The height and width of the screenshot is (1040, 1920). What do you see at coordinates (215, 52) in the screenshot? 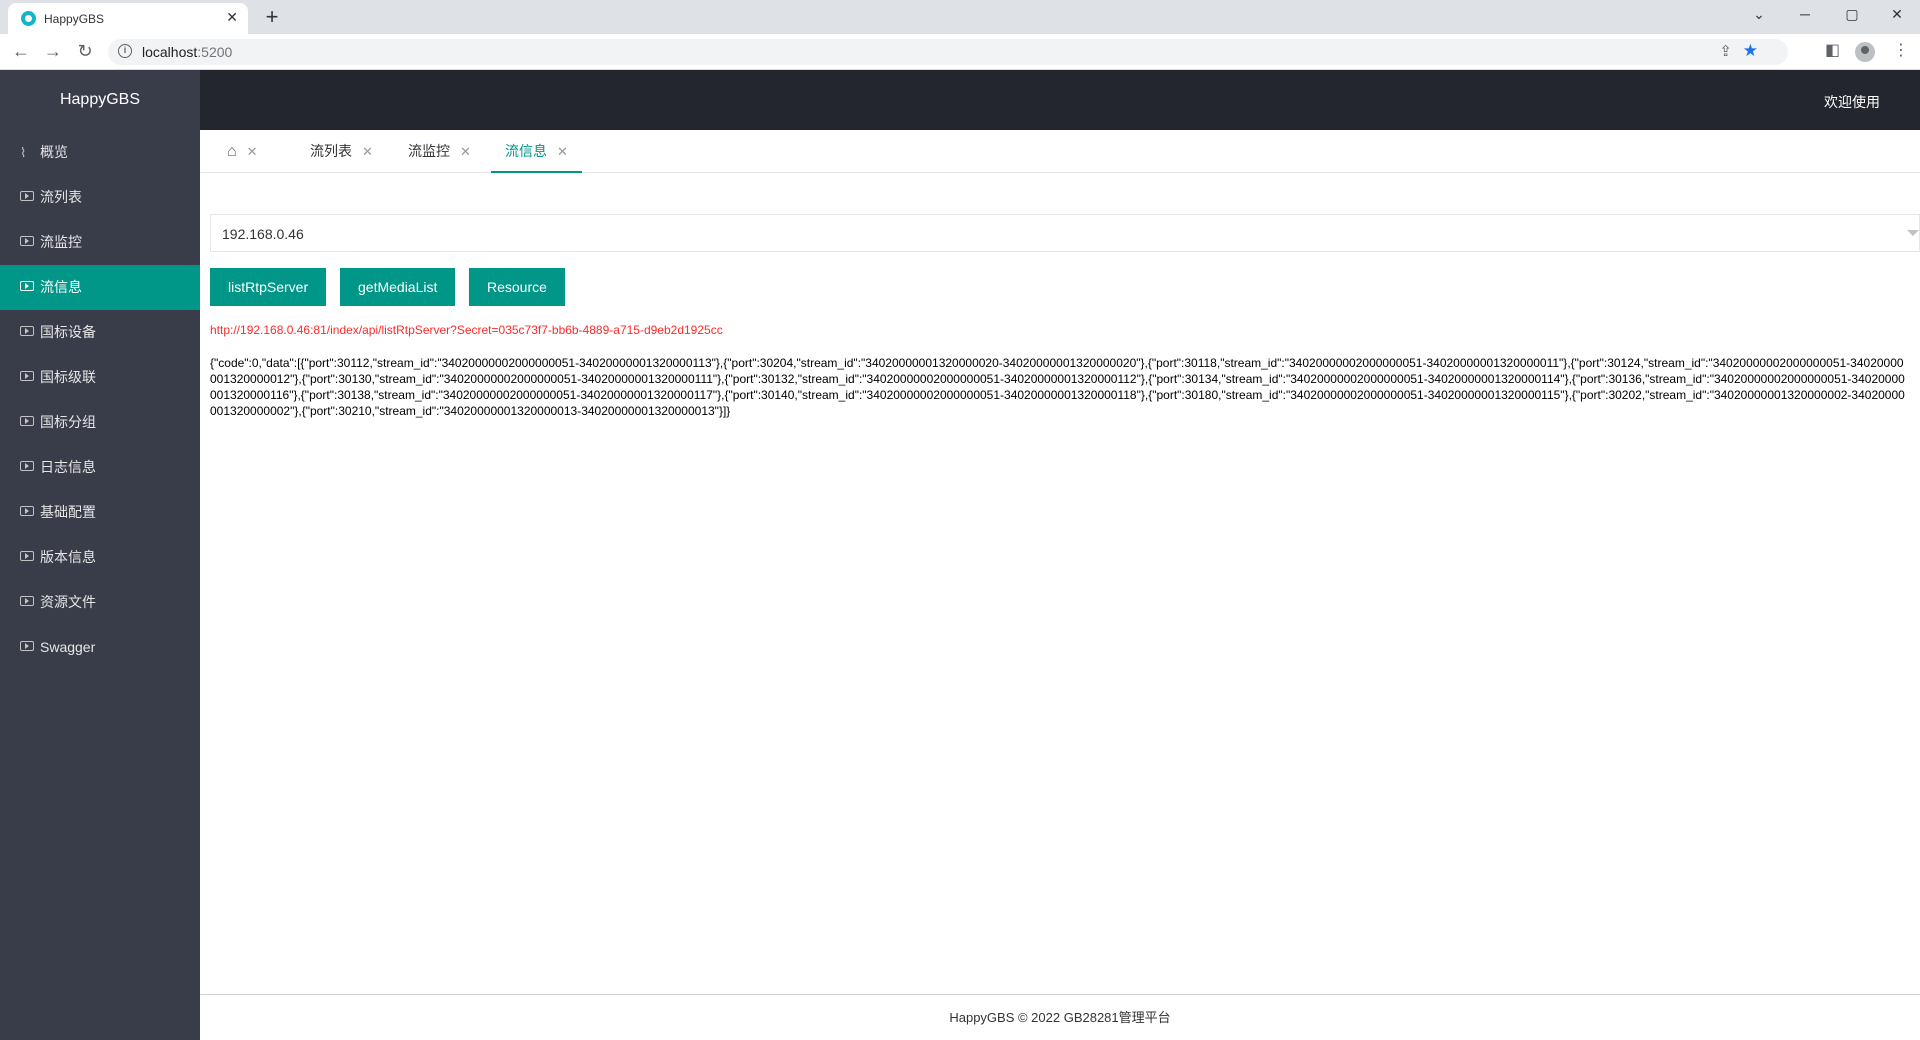
I see `url-port: :5200` at bounding box center [215, 52].